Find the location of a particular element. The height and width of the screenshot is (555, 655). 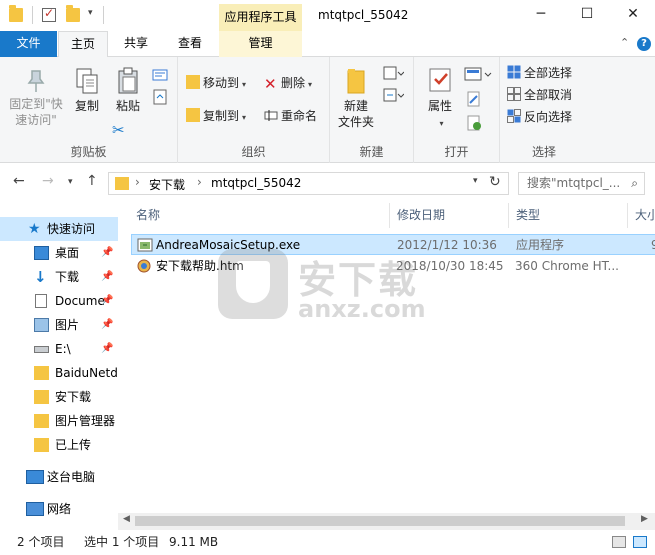

delete-button: ✕ 删除 ▾ is located at coordinates (288, 83).